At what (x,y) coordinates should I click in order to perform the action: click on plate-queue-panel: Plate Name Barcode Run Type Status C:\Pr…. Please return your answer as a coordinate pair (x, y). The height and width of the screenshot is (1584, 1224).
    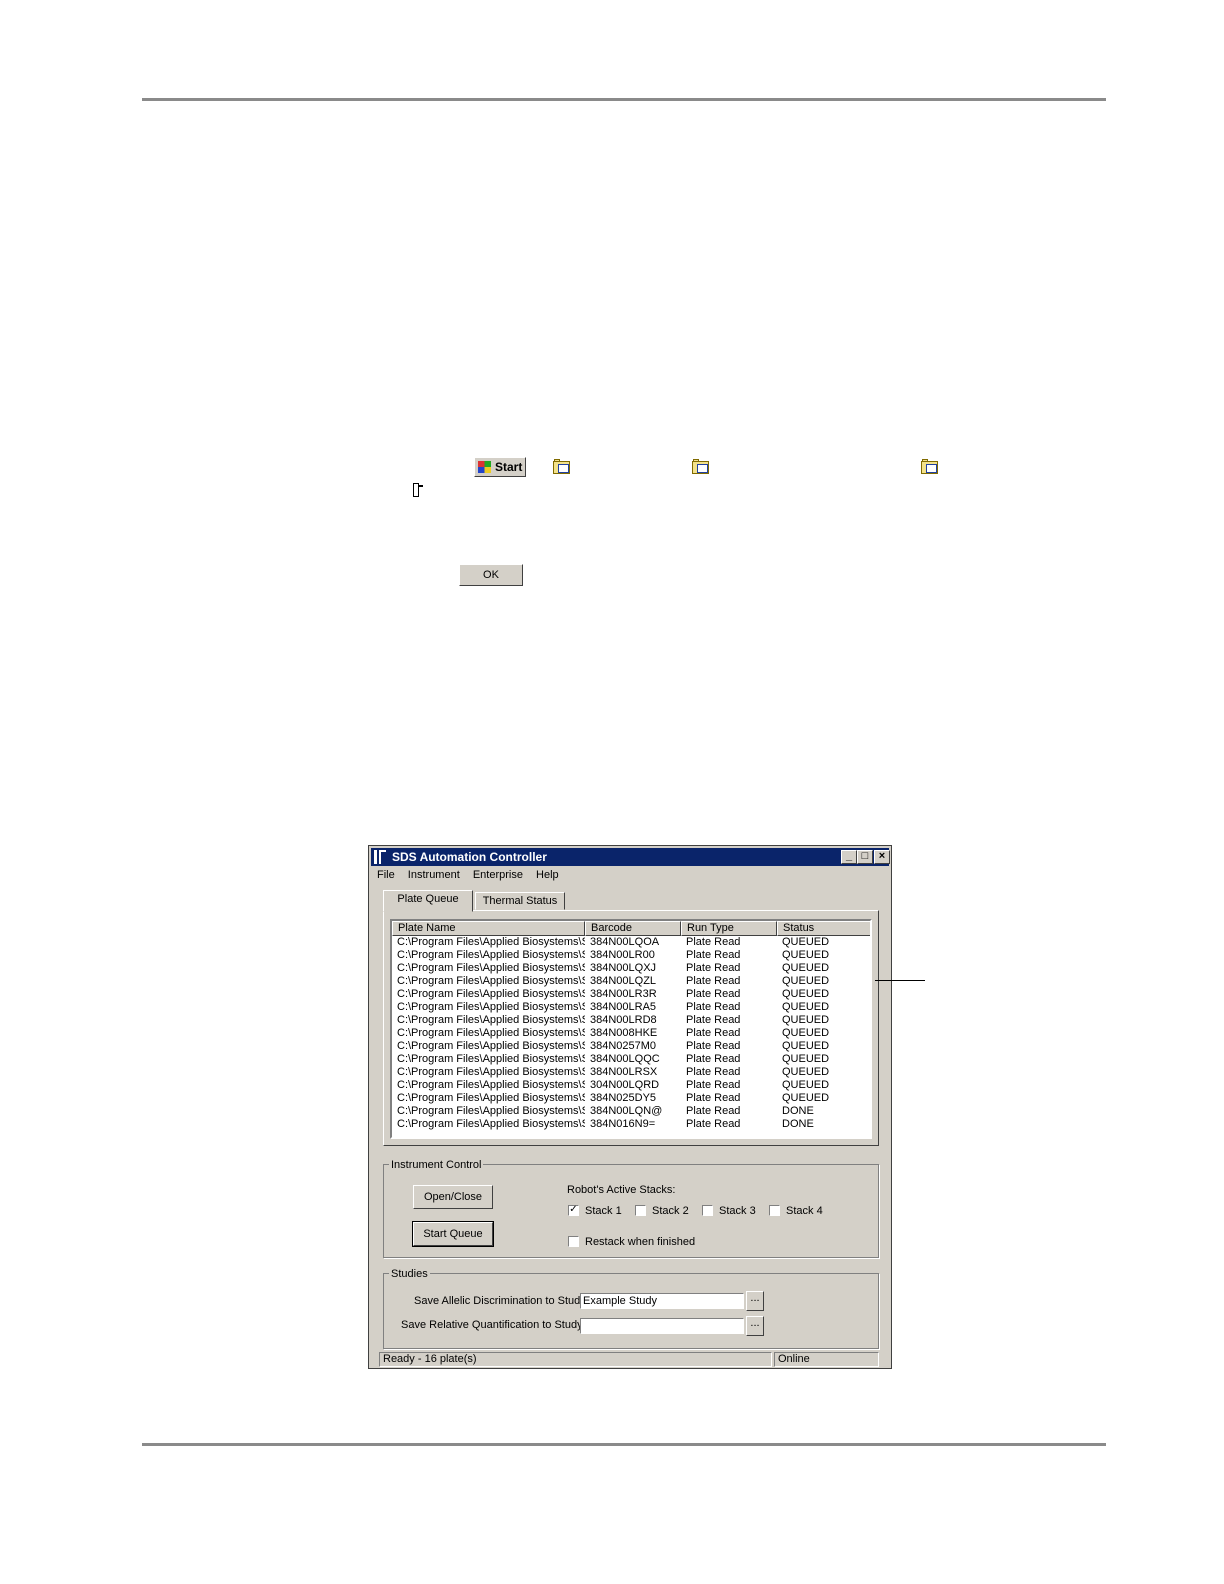
    Looking at the image, I should click on (631, 1028).